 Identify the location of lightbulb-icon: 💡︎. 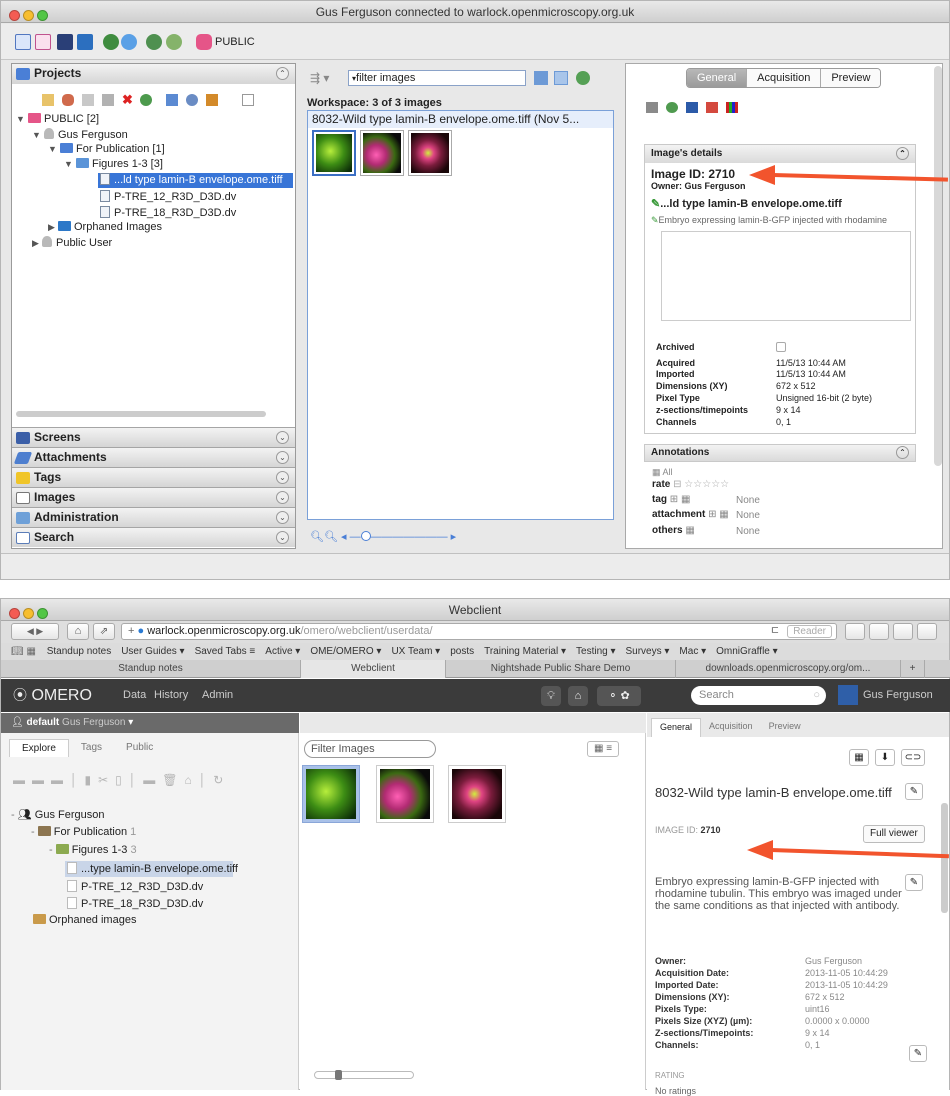
(551, 696).